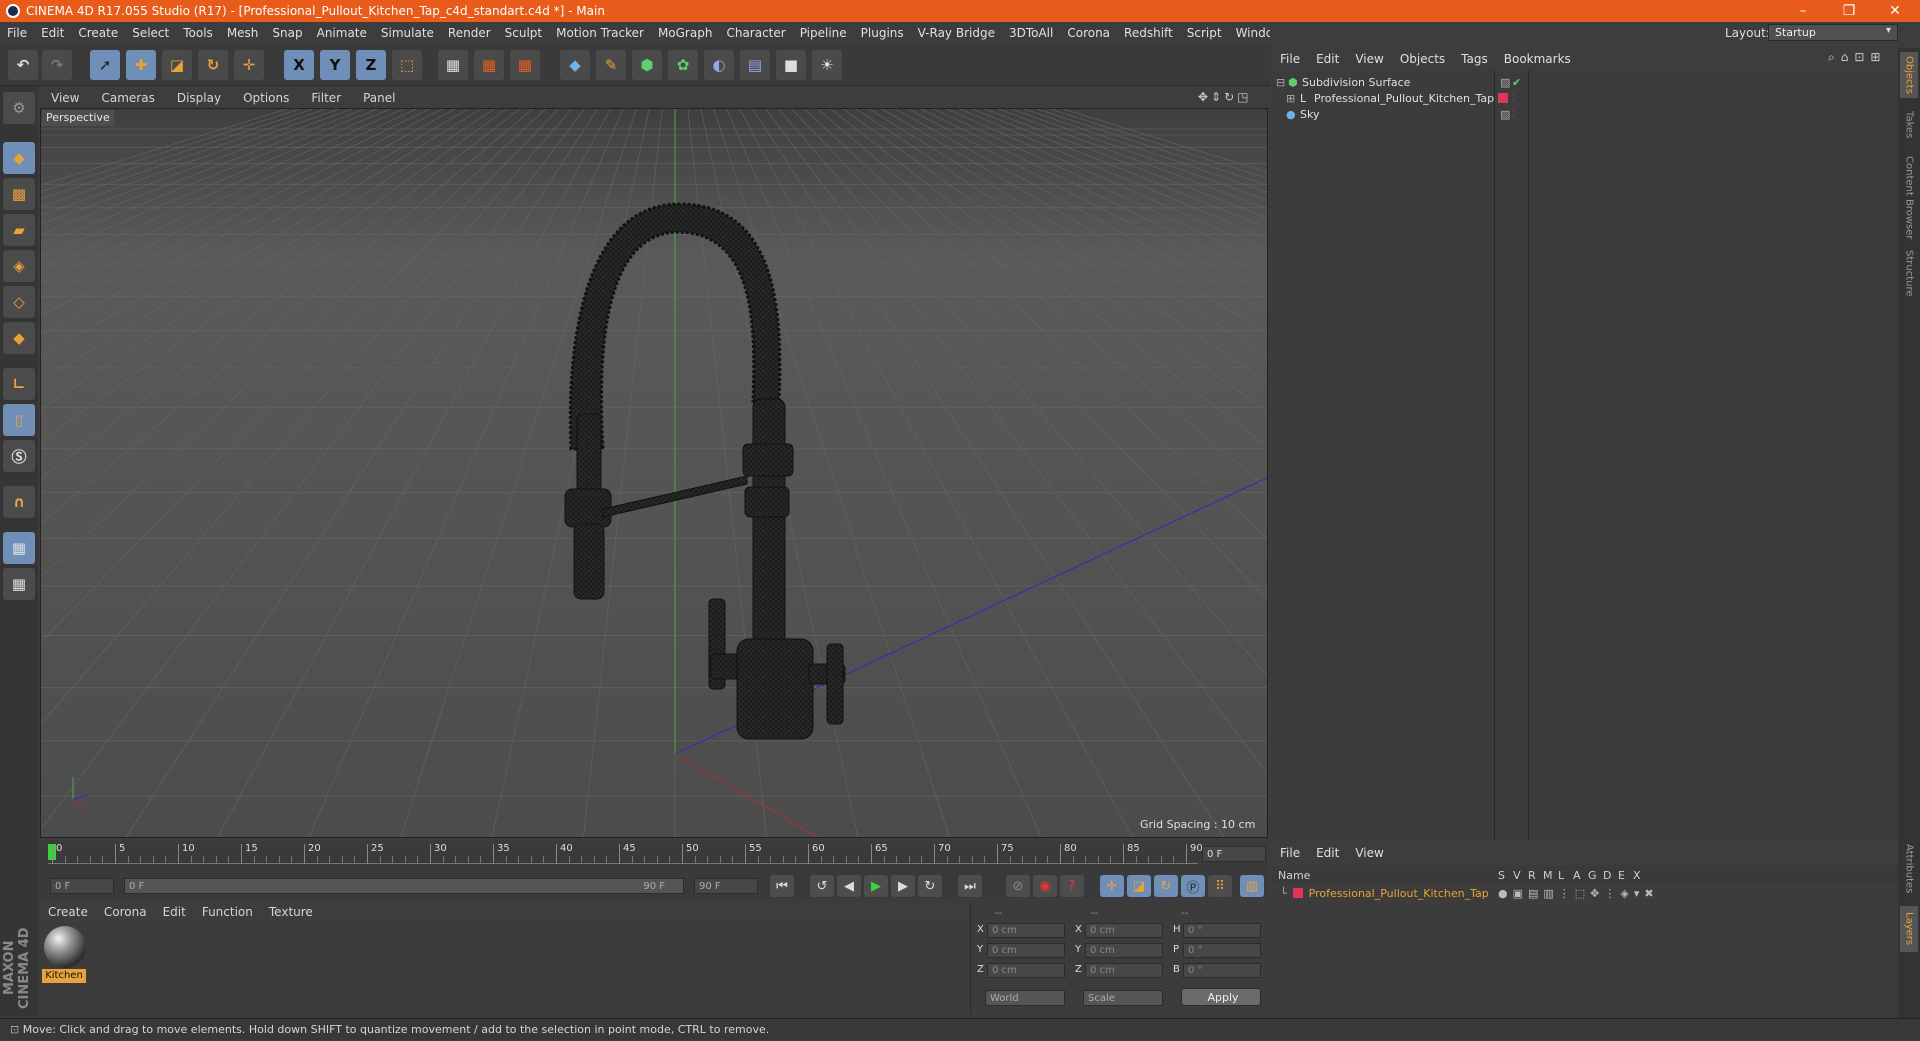  What do you see at coordinates (1204, 33) in the screenshot?
I see `menu-script: Script` at bounding box center [1204, 33].